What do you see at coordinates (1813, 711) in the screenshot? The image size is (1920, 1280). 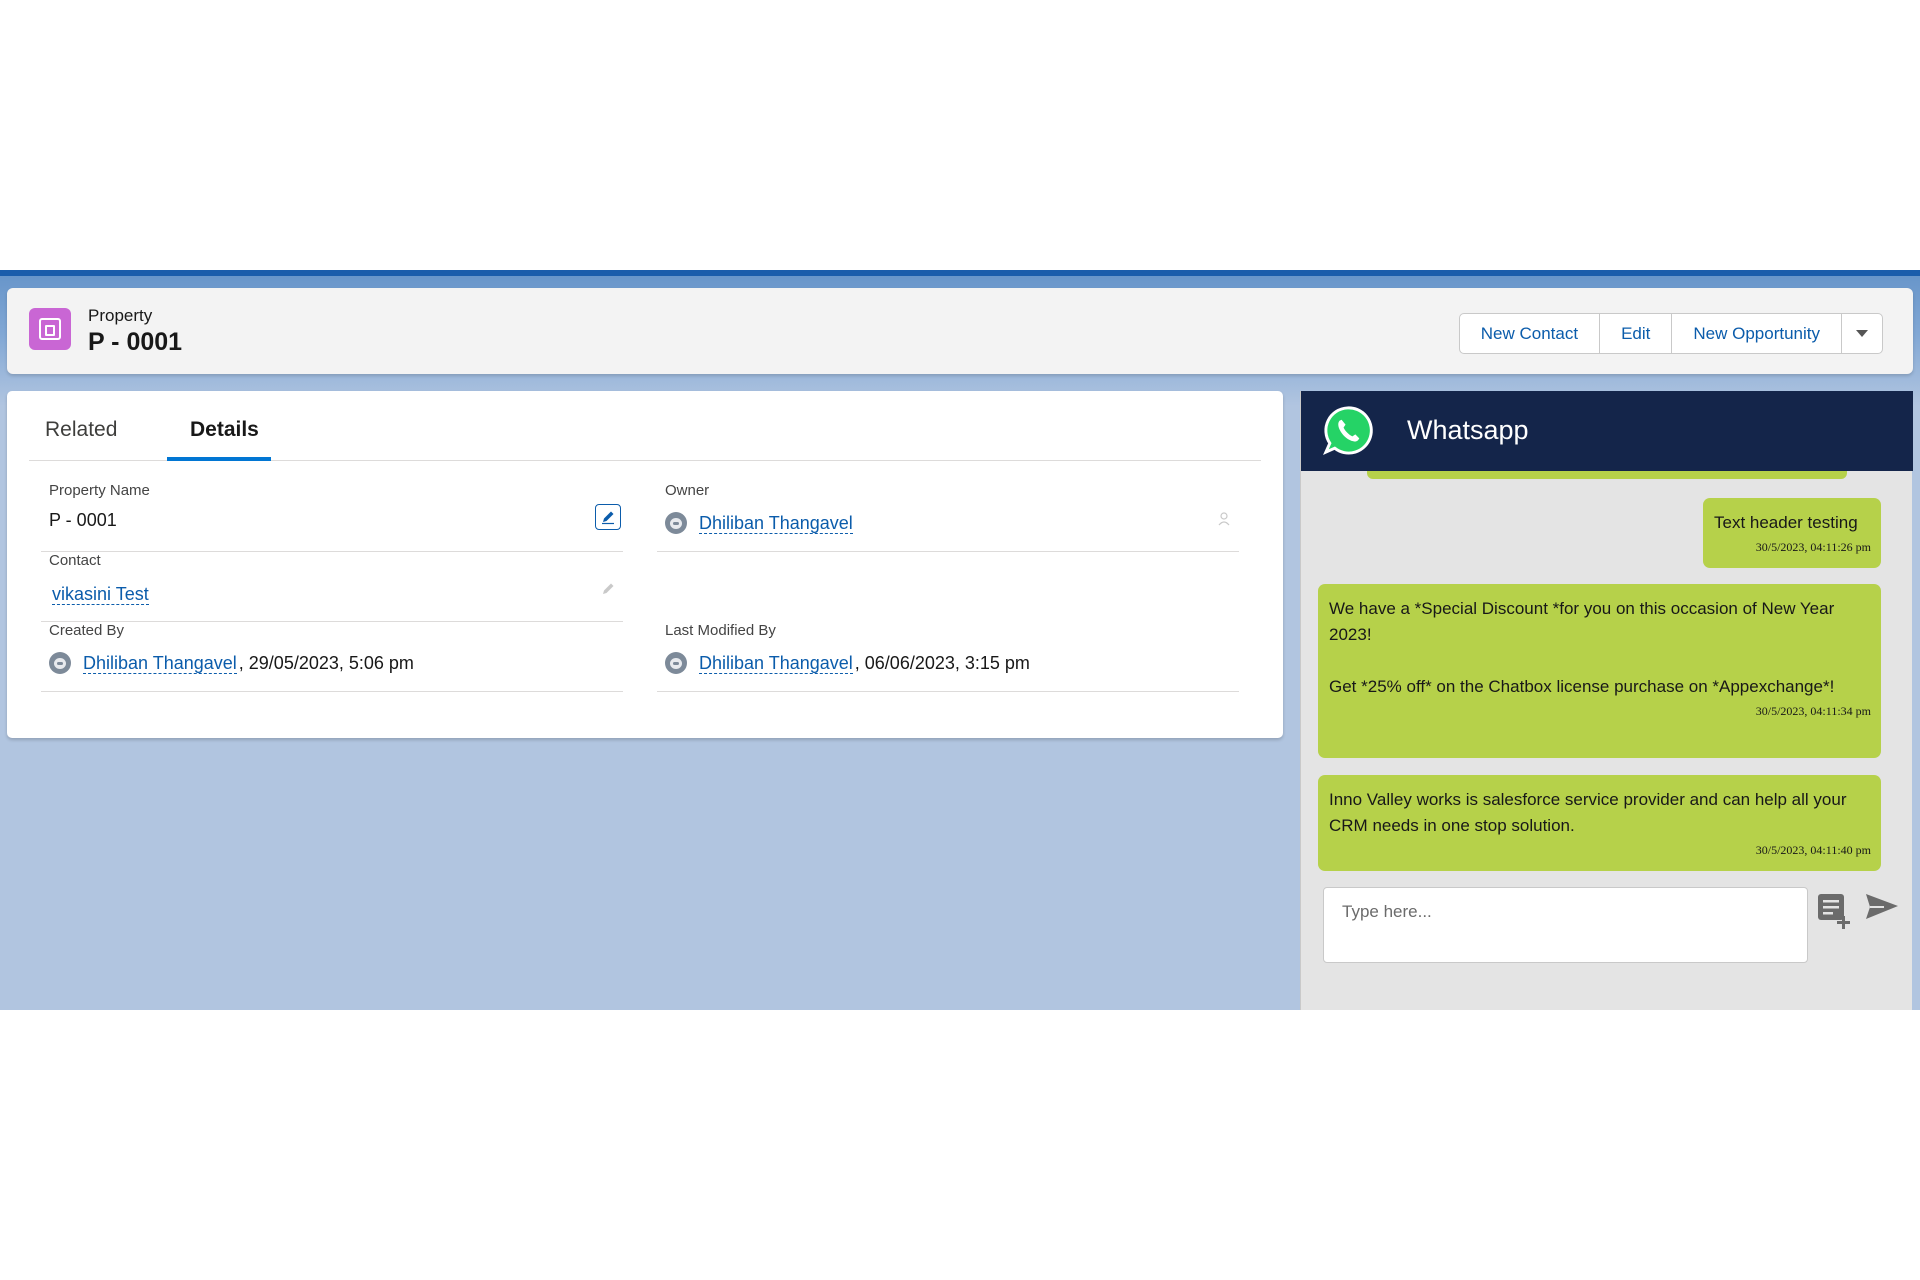 I see `message-time: 30/5/2023, 04:11:34 pm` at bounding box center [1813, 711].